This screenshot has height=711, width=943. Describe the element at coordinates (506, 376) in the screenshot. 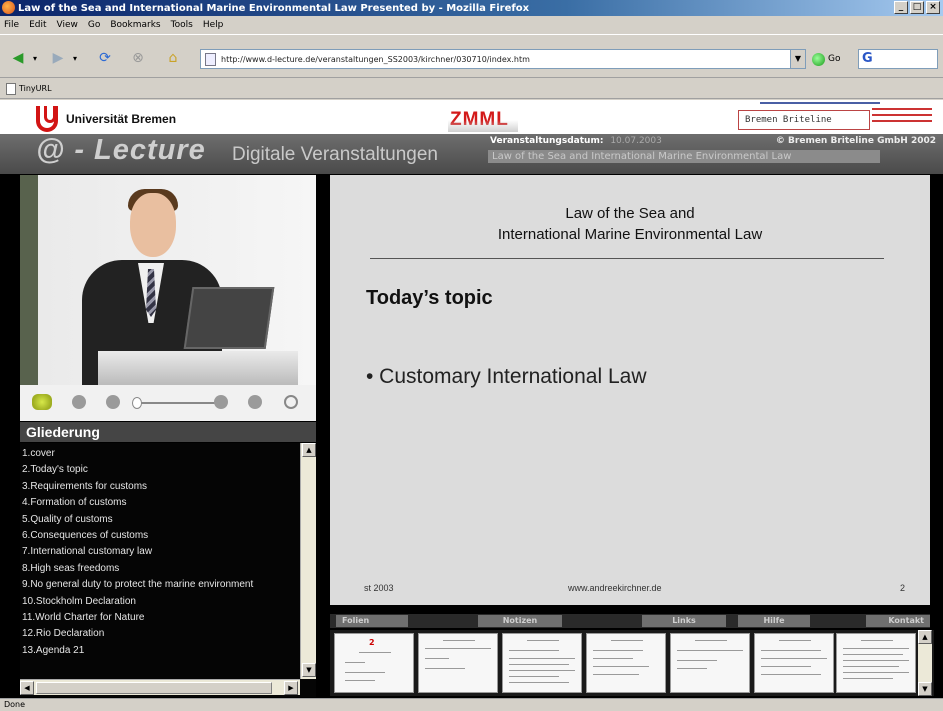

I see `slide-bullet: • Customary International Law` at that location.